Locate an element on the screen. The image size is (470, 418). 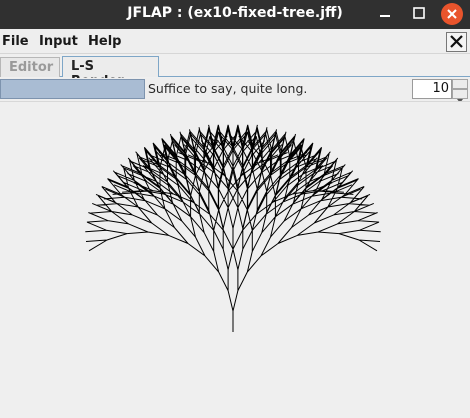
decrement-button is located at coordinates (460, 96).